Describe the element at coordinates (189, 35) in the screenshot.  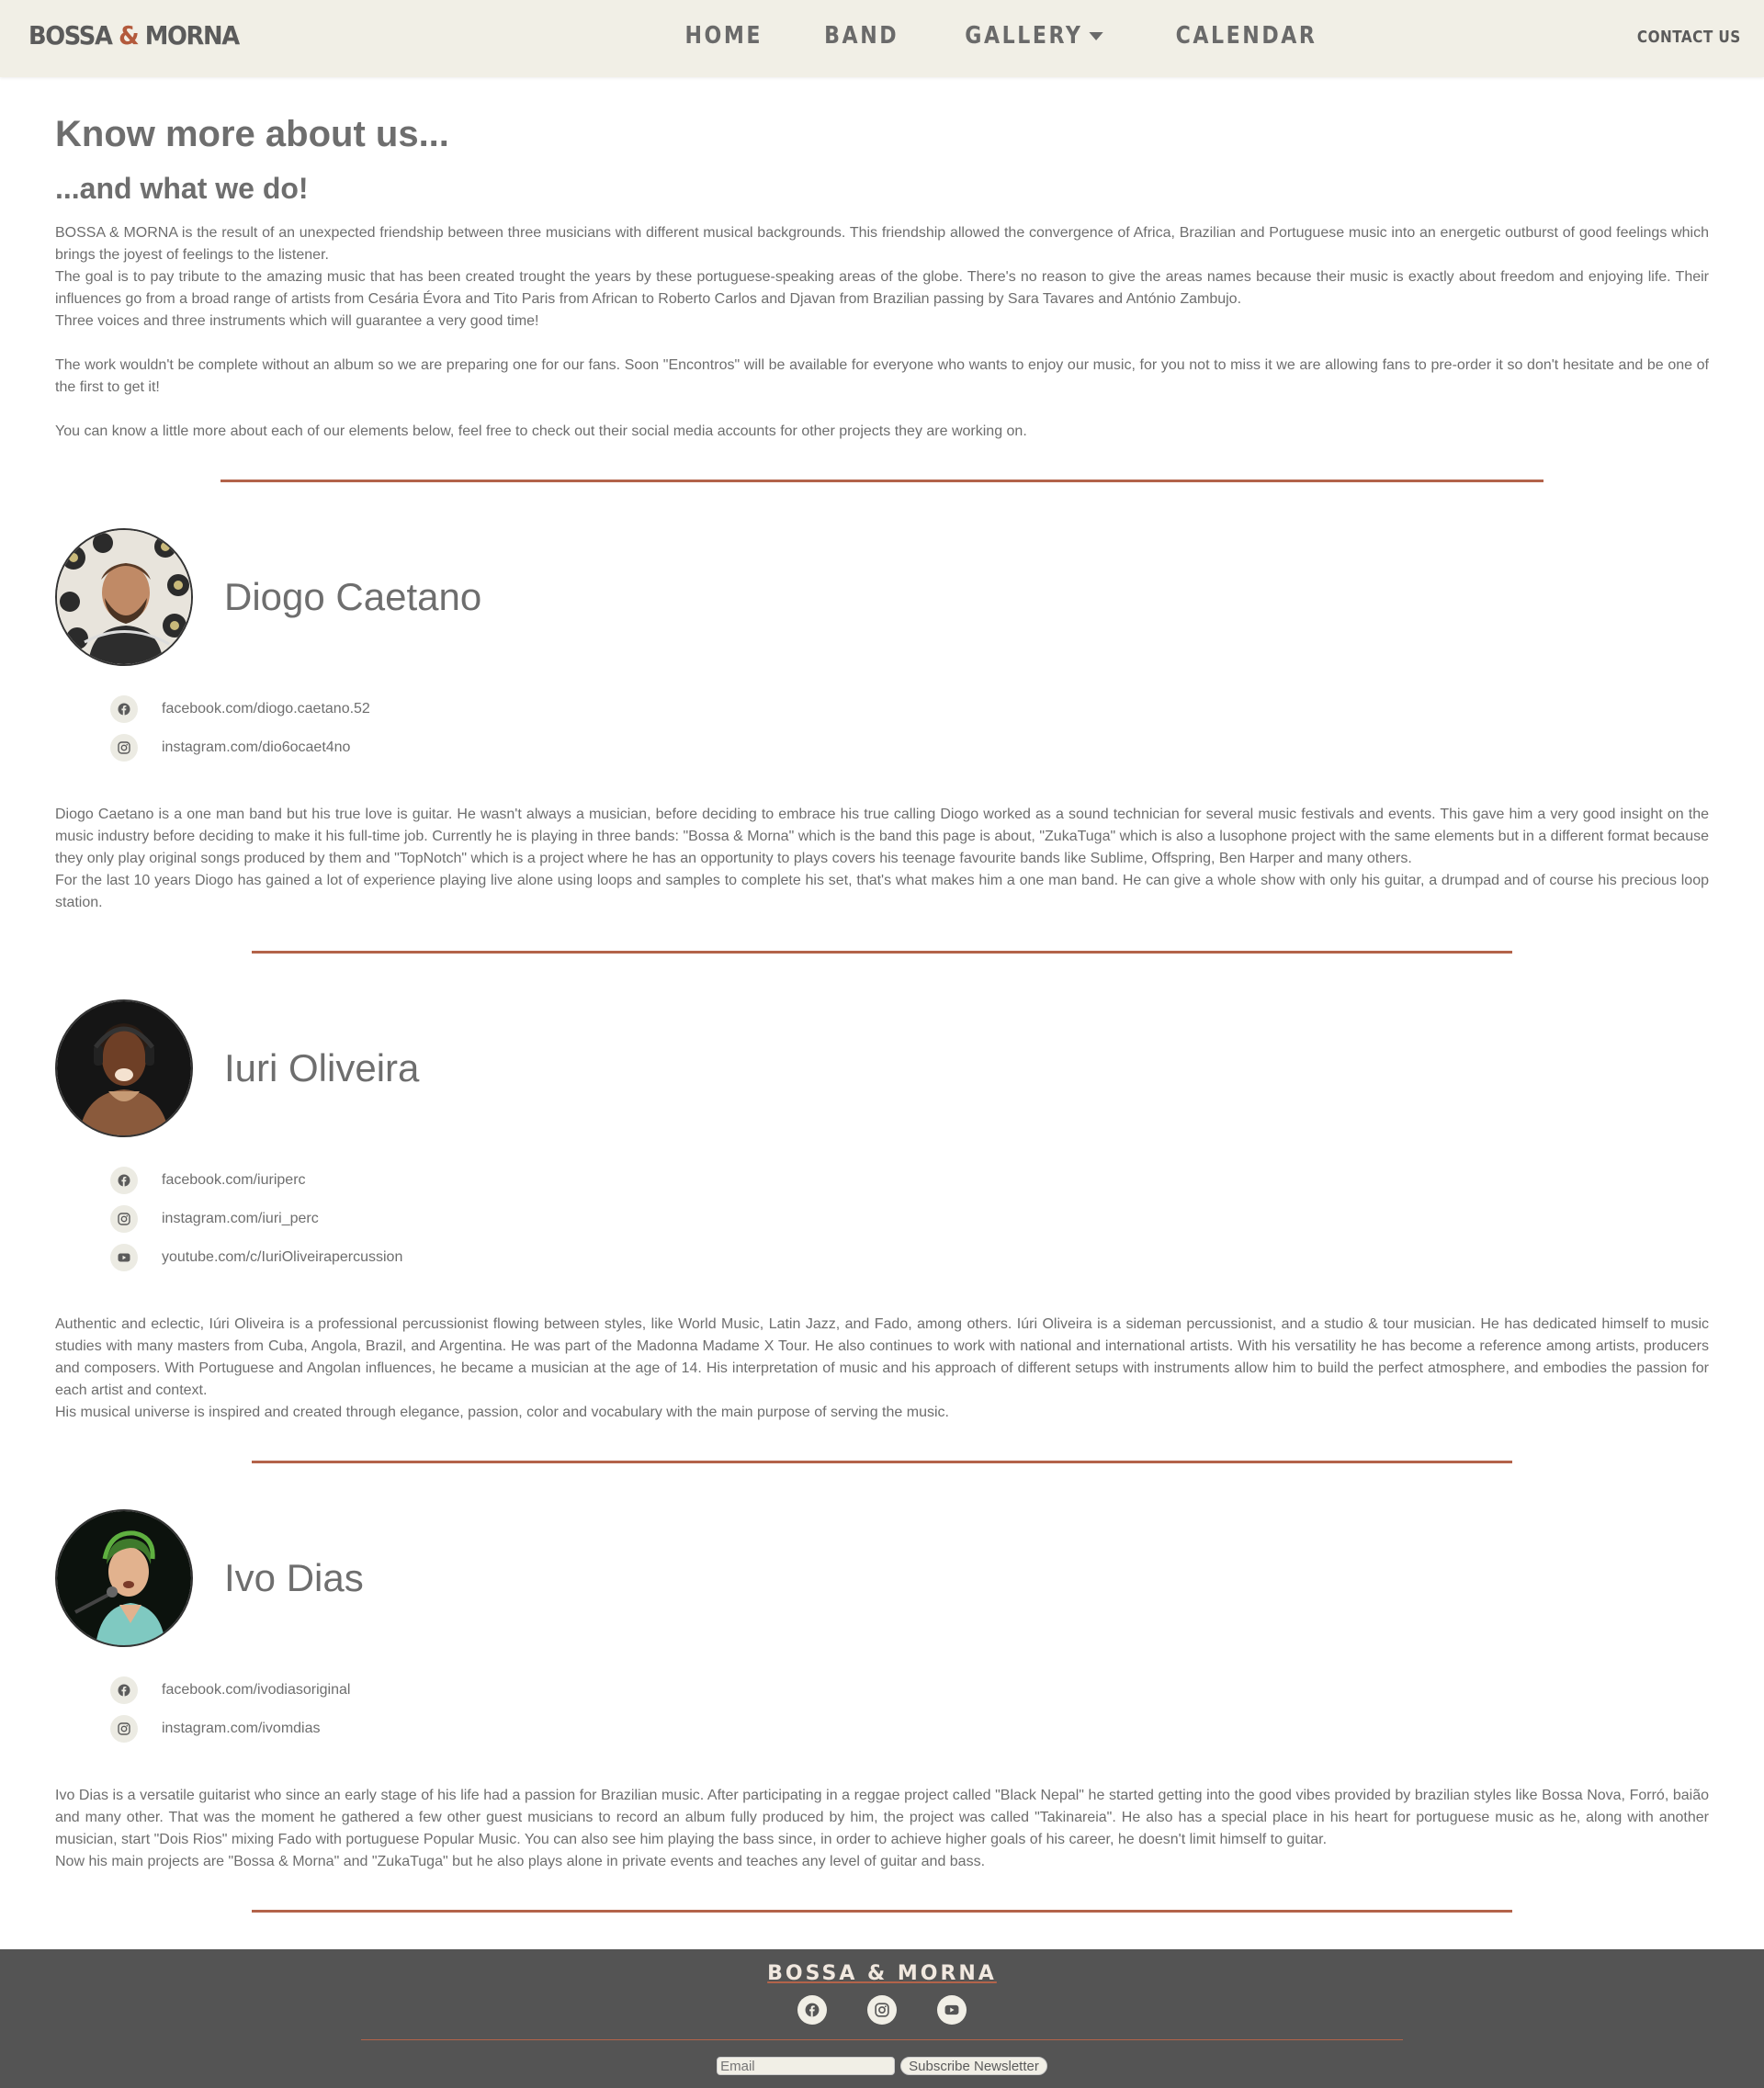
I see `brand-part2: MORNA` at that location.